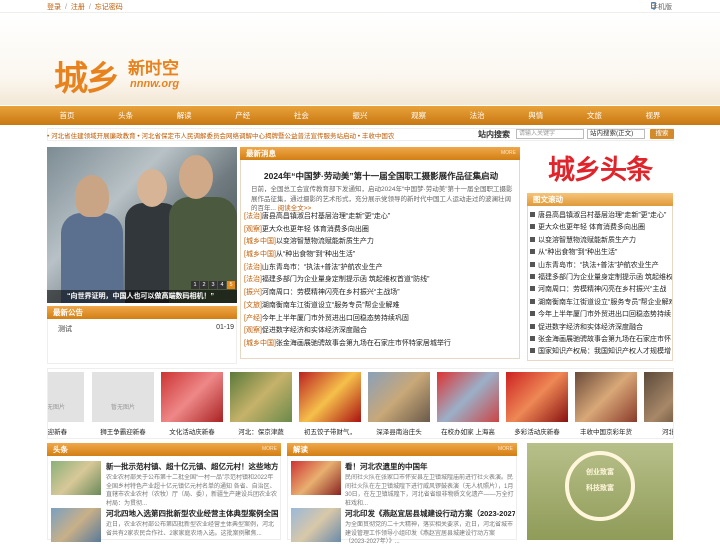 This screenshot has width=720, height=555. I want to click on slideshow-image: 1 2 3 4 5 “向世界证明，中国人也可以做高端数码相机！”, so click(142, 225).